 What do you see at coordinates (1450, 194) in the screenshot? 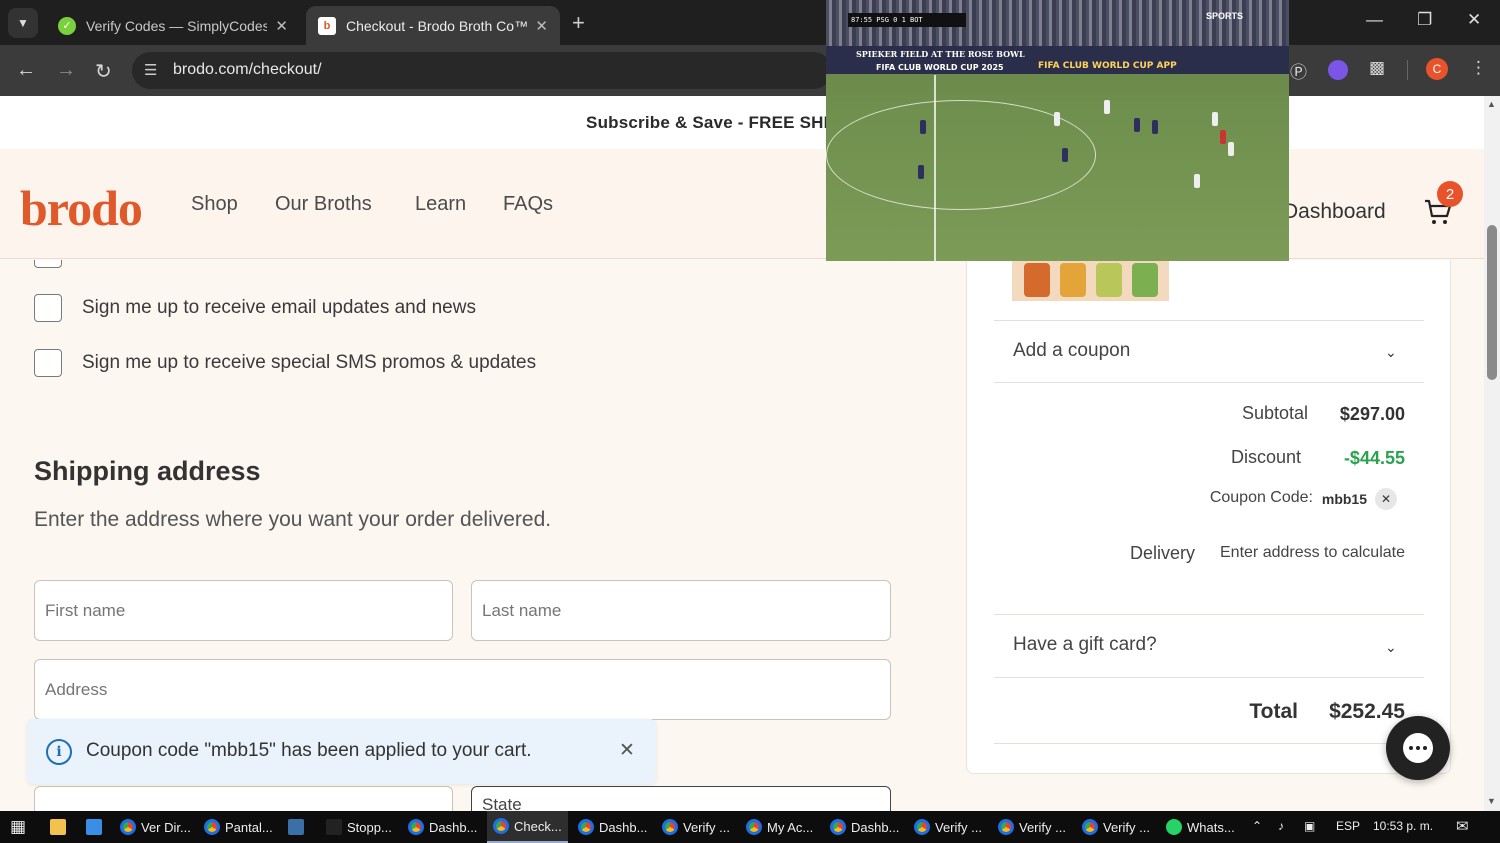
I see `cart-count-badge: 2` at bounding box center [1450, 194].